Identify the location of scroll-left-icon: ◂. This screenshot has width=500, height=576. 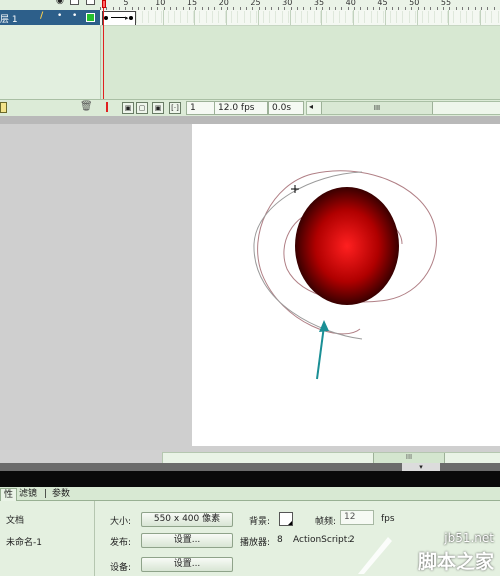
(311, 106).